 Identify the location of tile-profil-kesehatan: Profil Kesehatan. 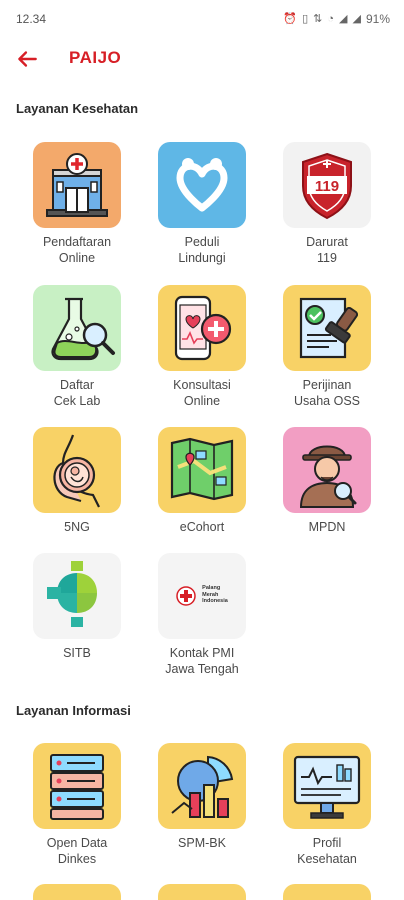
(327, 805).